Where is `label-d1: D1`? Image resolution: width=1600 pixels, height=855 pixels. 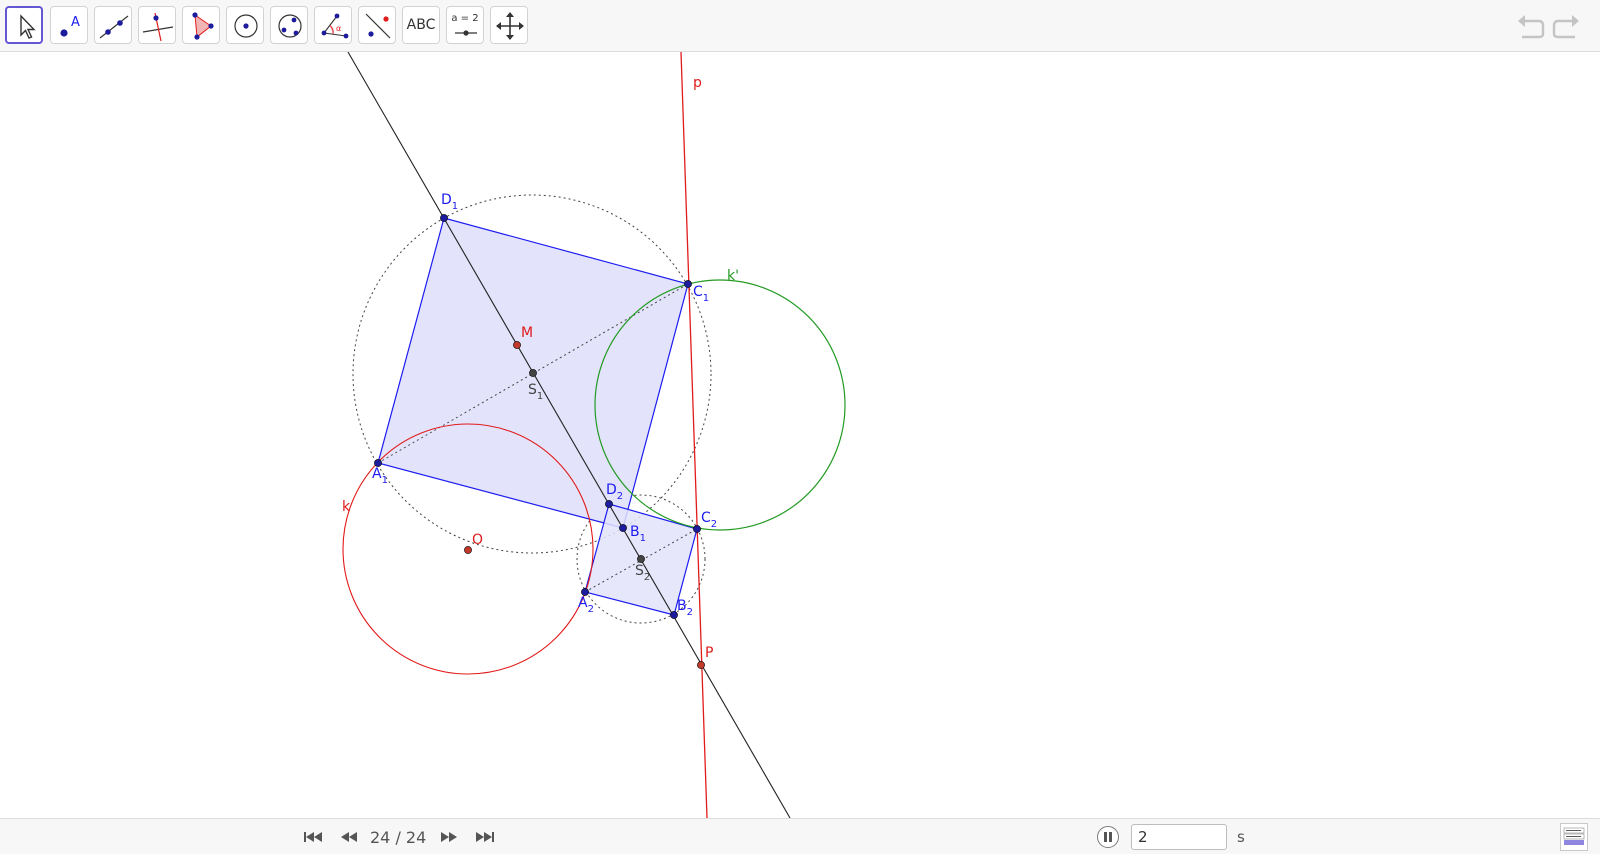 label-d1: D1 is located at coordinates (449, 202).